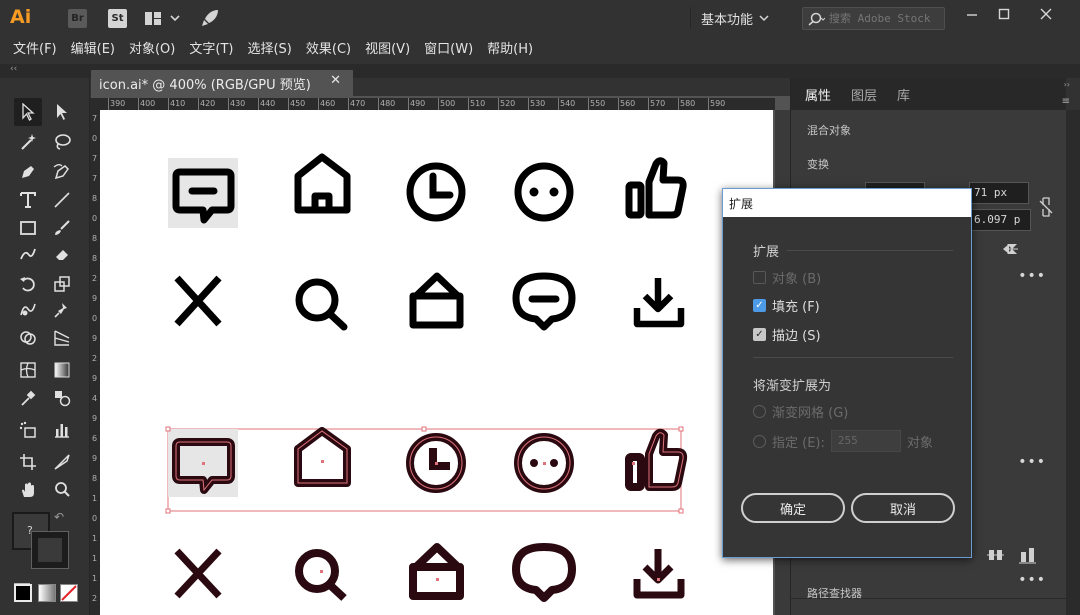 This screenshot has height=615, width=1080. I want to click on menu-type: 文字(T), so click(211, 50).